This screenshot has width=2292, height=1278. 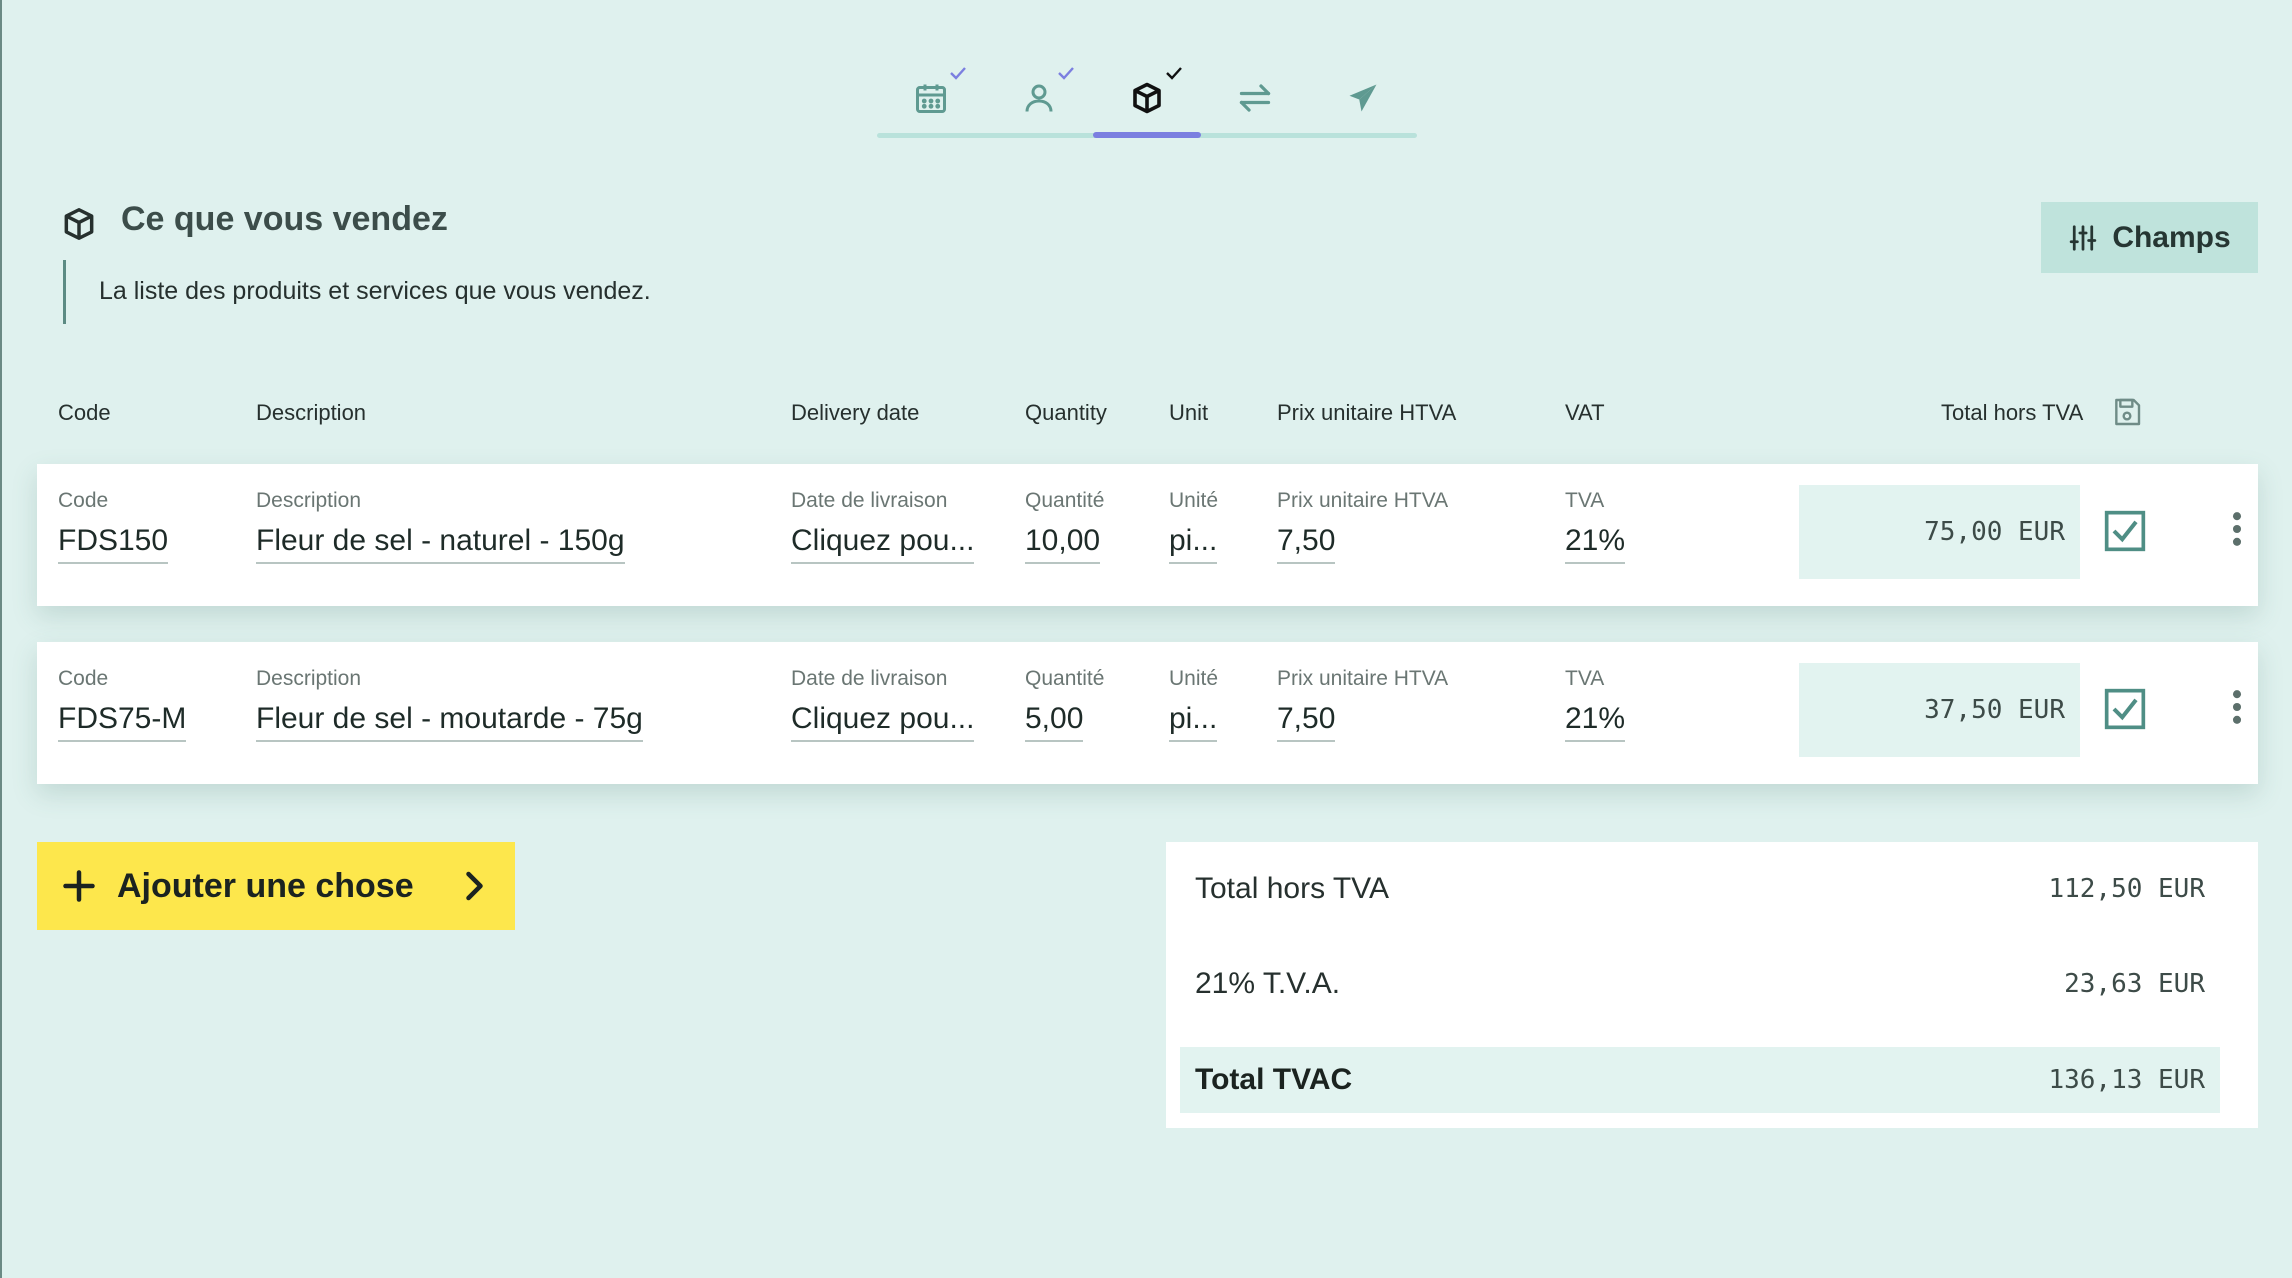 I want to click on user-icon, so click(x=1039, y=98).